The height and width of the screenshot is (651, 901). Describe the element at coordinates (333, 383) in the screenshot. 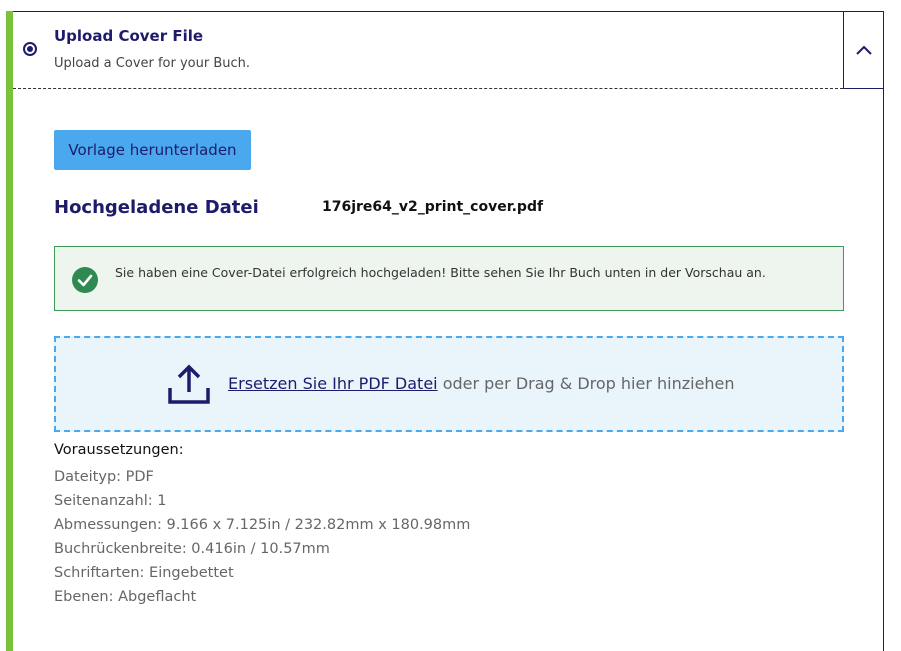

I see `replace-file-link: Ersetzen Sie Ihr PDF Datei` at that location.